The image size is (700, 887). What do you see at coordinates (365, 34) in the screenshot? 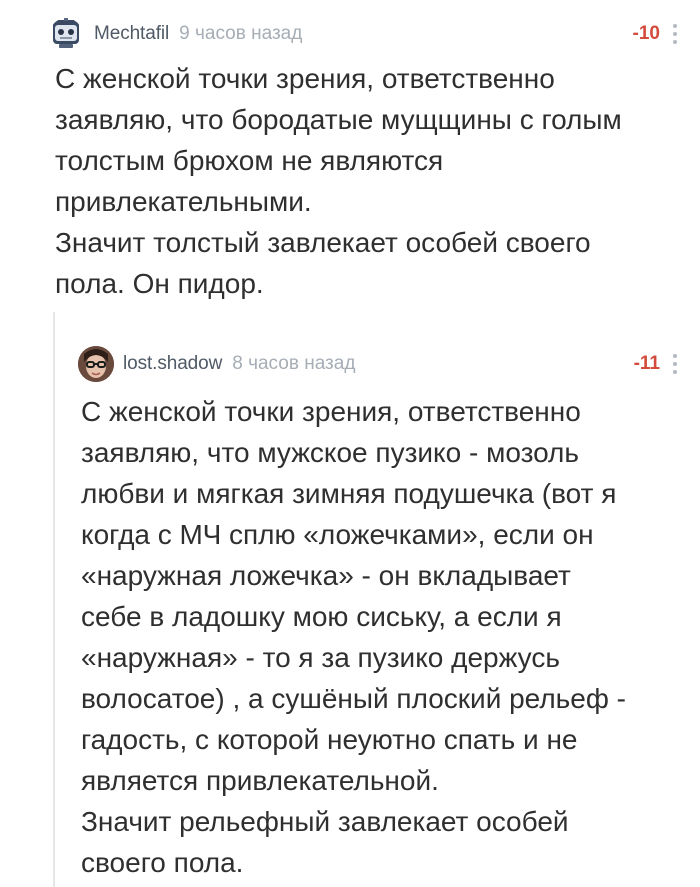
I see `comment-header: Mechtafil 9 часов назад -10` at bounding box center [365, 34].